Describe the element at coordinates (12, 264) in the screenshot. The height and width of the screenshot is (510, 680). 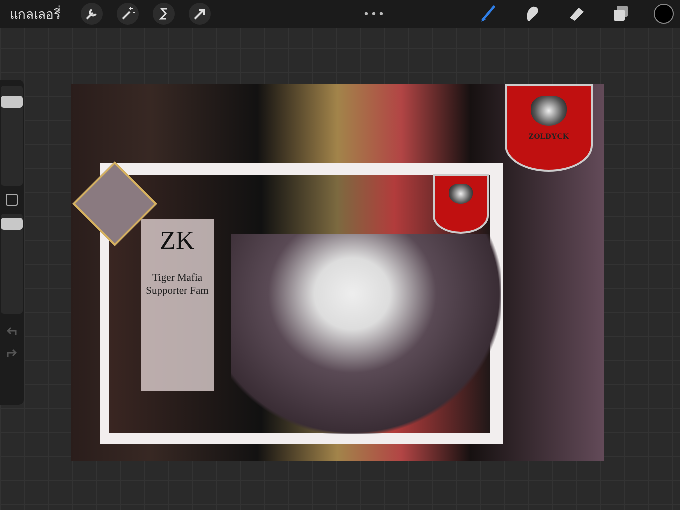
I see `opacity-slider` at that location.